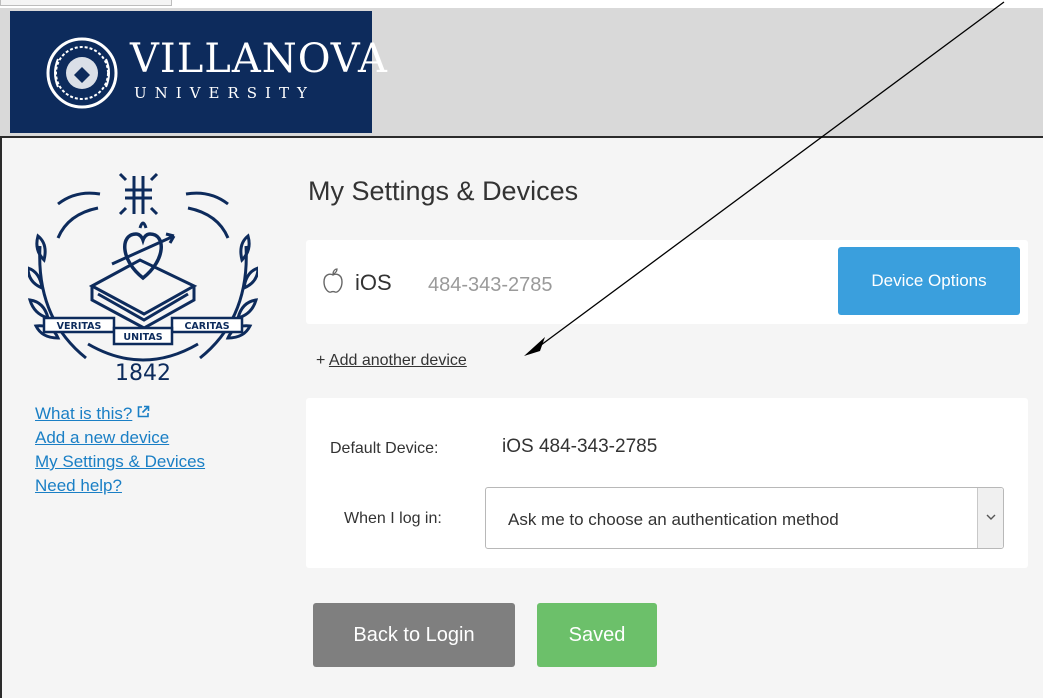  What do you see at coordinates (597, 635) in the screenshot?
I see `saved-button: Saved` at bounding box center [597, 635].